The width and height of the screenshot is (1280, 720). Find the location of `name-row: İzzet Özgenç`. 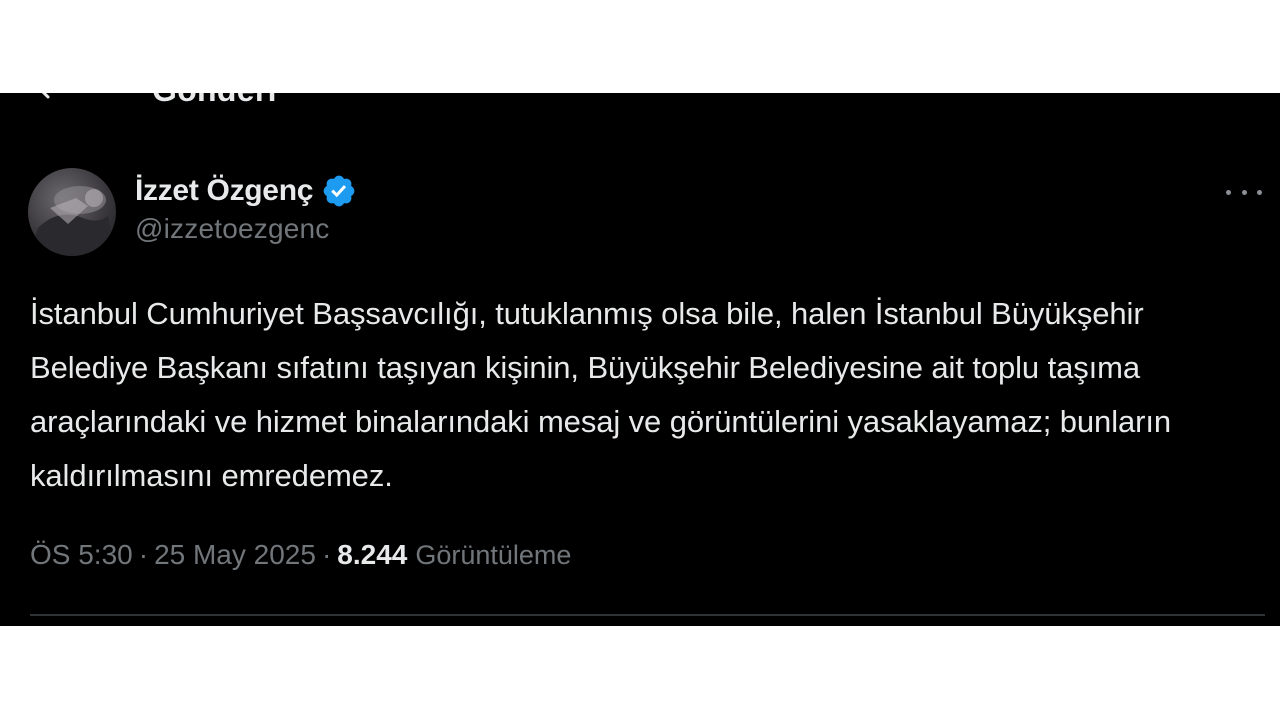

name-row: İzzet Özgenç is located at coordinates (246, 191).